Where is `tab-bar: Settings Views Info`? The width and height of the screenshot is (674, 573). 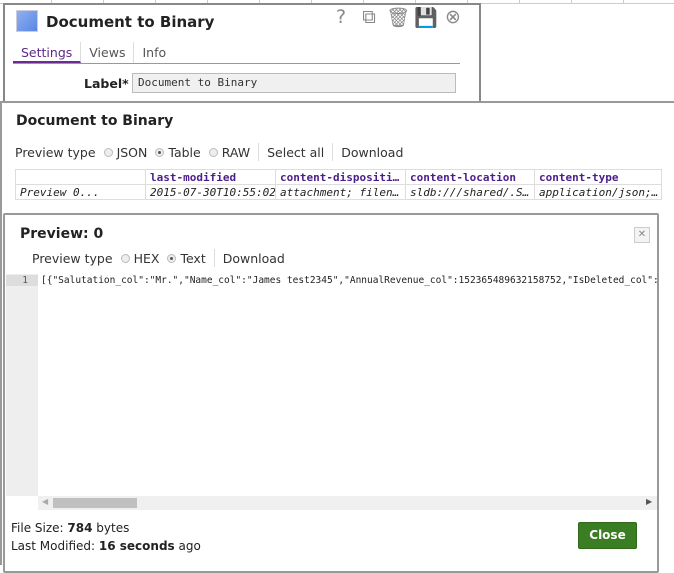
tab-bar: Settings Views Info is located at coordinates (236, 53).